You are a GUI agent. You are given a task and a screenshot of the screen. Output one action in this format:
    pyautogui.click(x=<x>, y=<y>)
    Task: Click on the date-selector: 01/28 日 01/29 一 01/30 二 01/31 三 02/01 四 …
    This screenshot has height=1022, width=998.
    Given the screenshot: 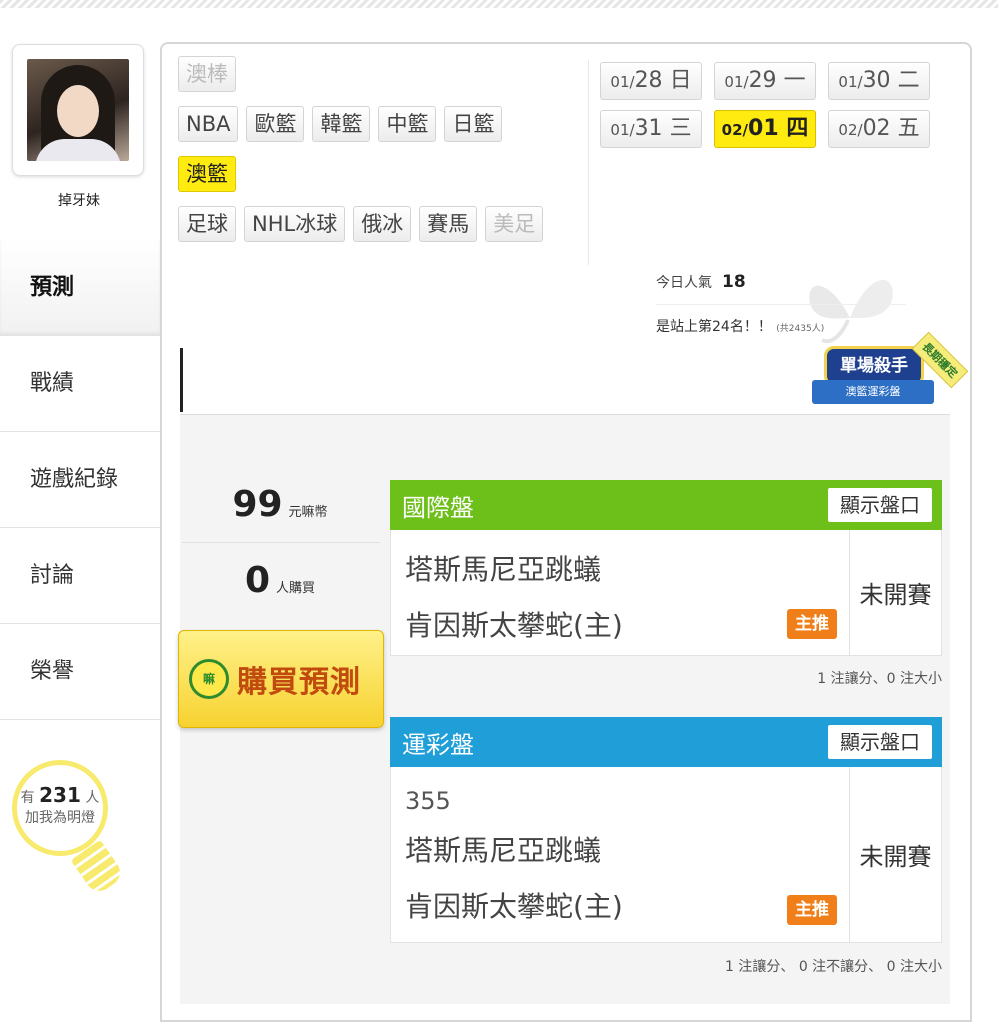 What is the action you would take?
    pyautogui.click(x=765, y=110)
    